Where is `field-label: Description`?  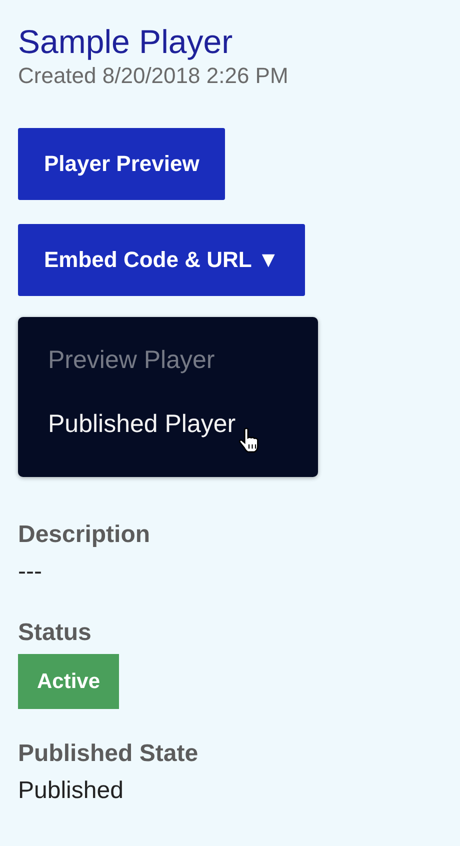 field-label: Description is located at coordinates (84, 535).